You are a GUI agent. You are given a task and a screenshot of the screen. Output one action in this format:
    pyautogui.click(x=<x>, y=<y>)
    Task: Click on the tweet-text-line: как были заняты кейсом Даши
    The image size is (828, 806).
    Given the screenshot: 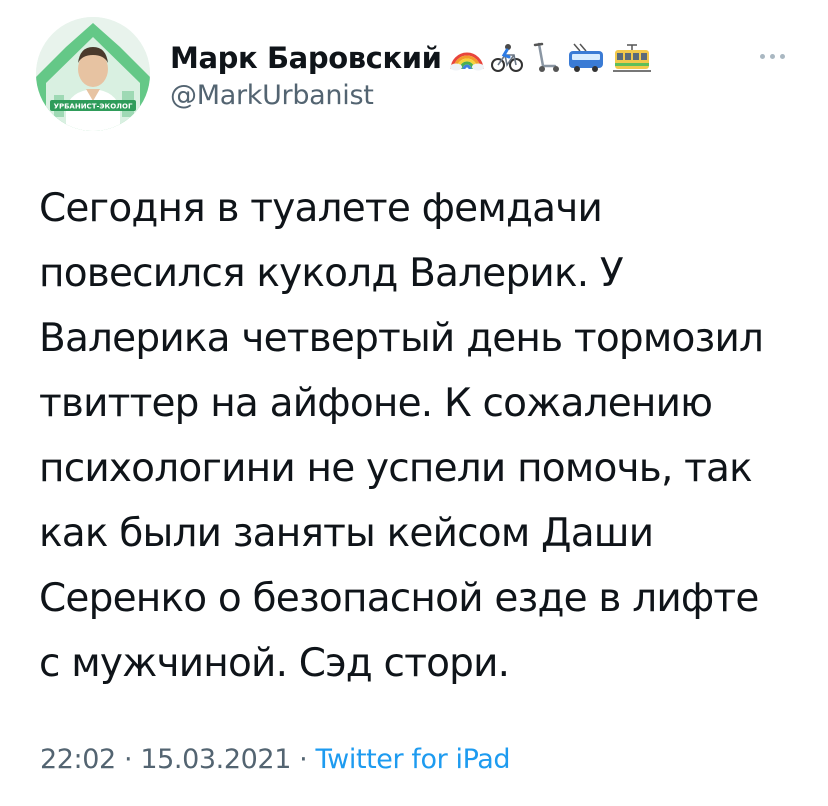 What is the action you would take?
    pyautogui.click(x=346, y=533)
    